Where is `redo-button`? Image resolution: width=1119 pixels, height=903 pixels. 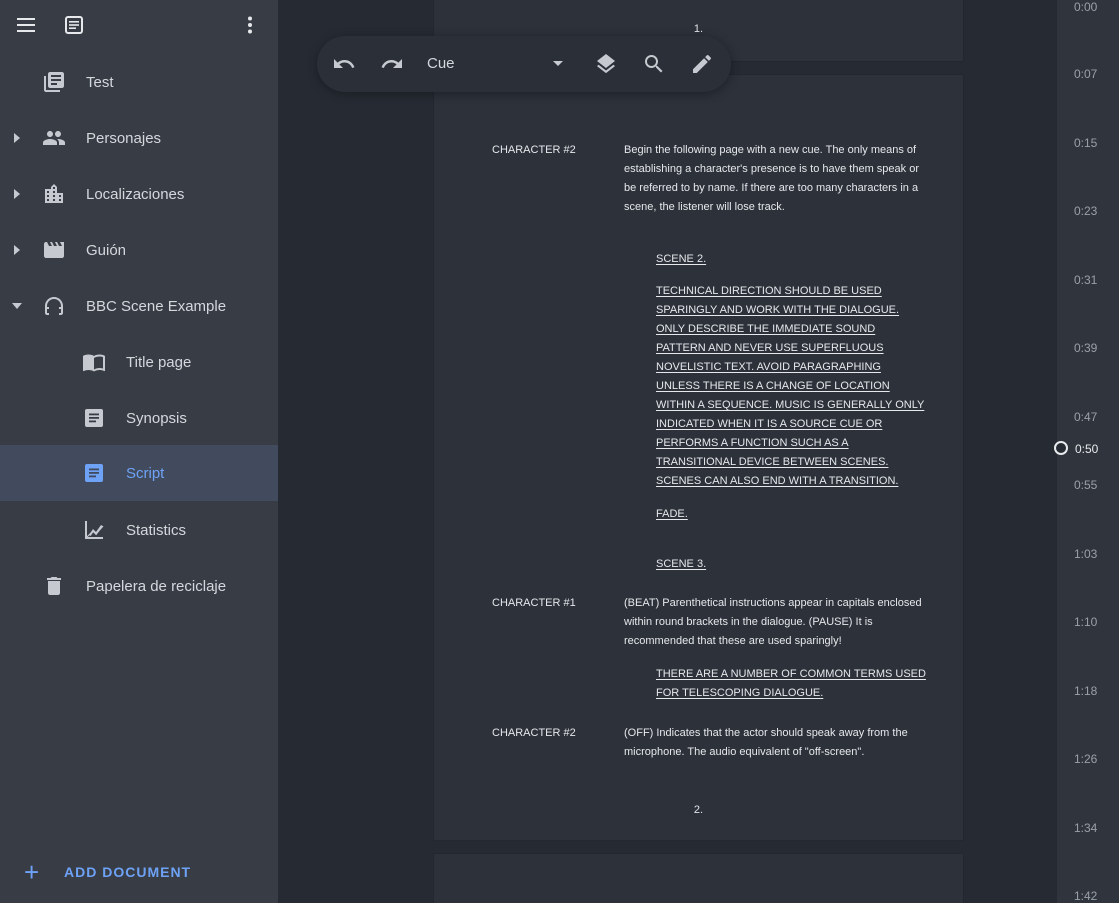
redo-button is located at coordinates (392, 64).